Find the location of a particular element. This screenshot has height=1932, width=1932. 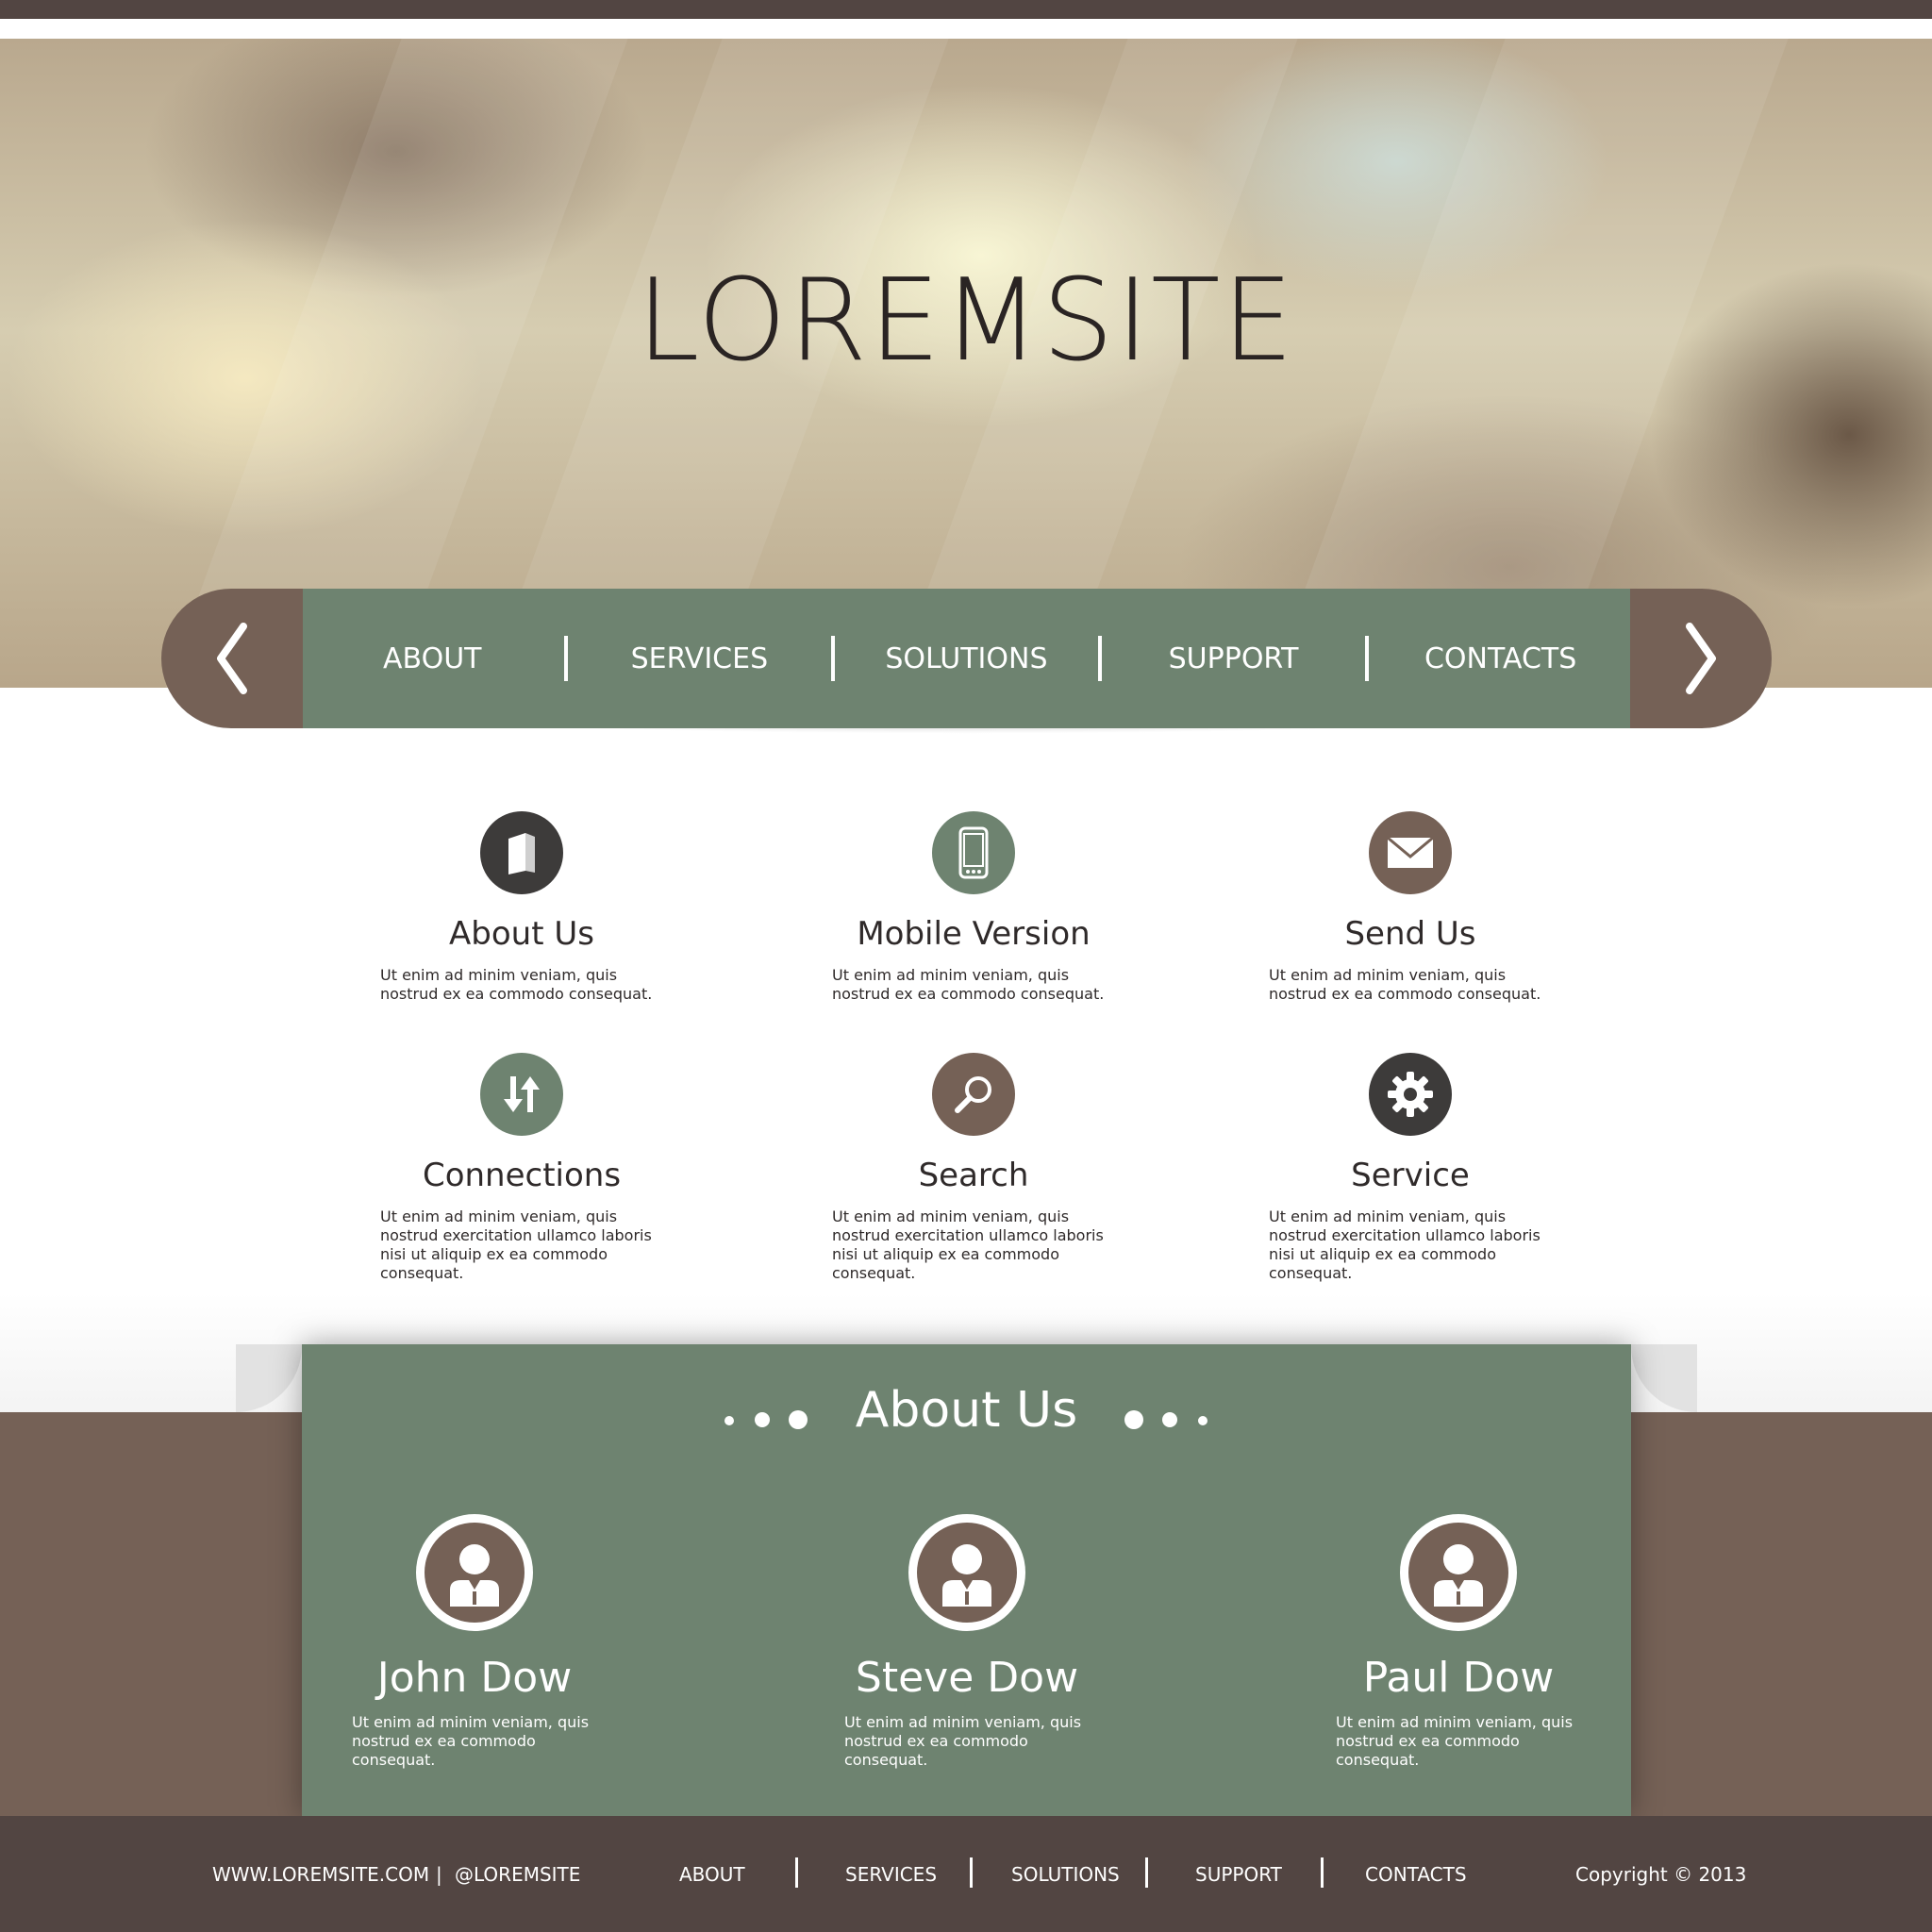

nav-item-solutions: SOLUTIONS is located at coordinates (966, 659).